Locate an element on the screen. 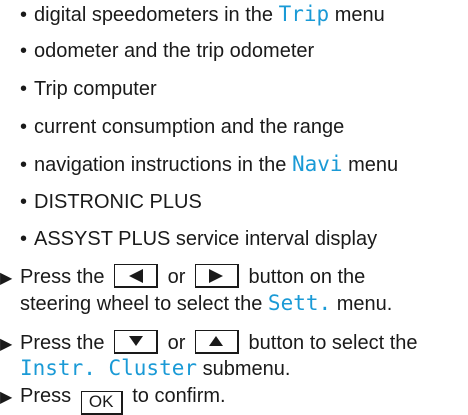 The width and height of the screenshot is (468, 415). step-text: steering wheel to select the is located at coordinates (144, 304).